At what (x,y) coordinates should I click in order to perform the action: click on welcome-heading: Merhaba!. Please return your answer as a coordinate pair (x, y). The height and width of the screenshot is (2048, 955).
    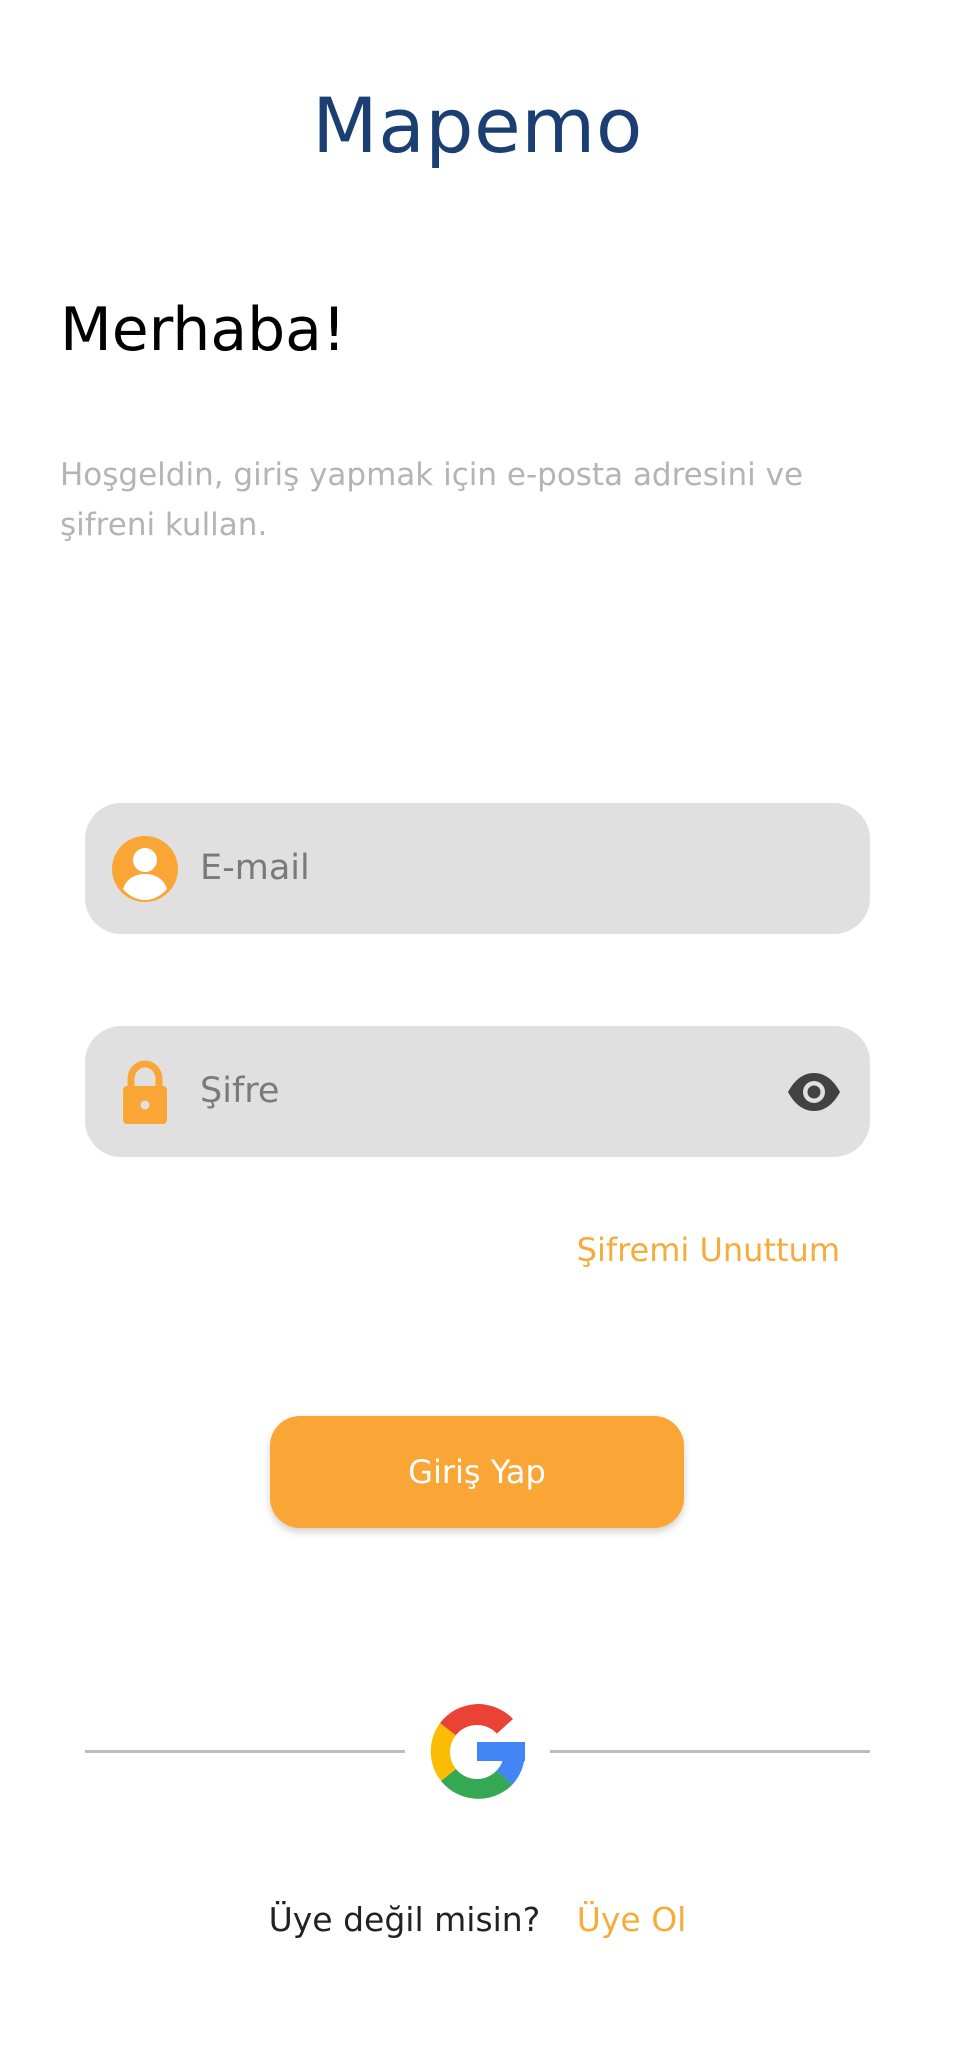
    Looking at the image, I should click on (203, 330).